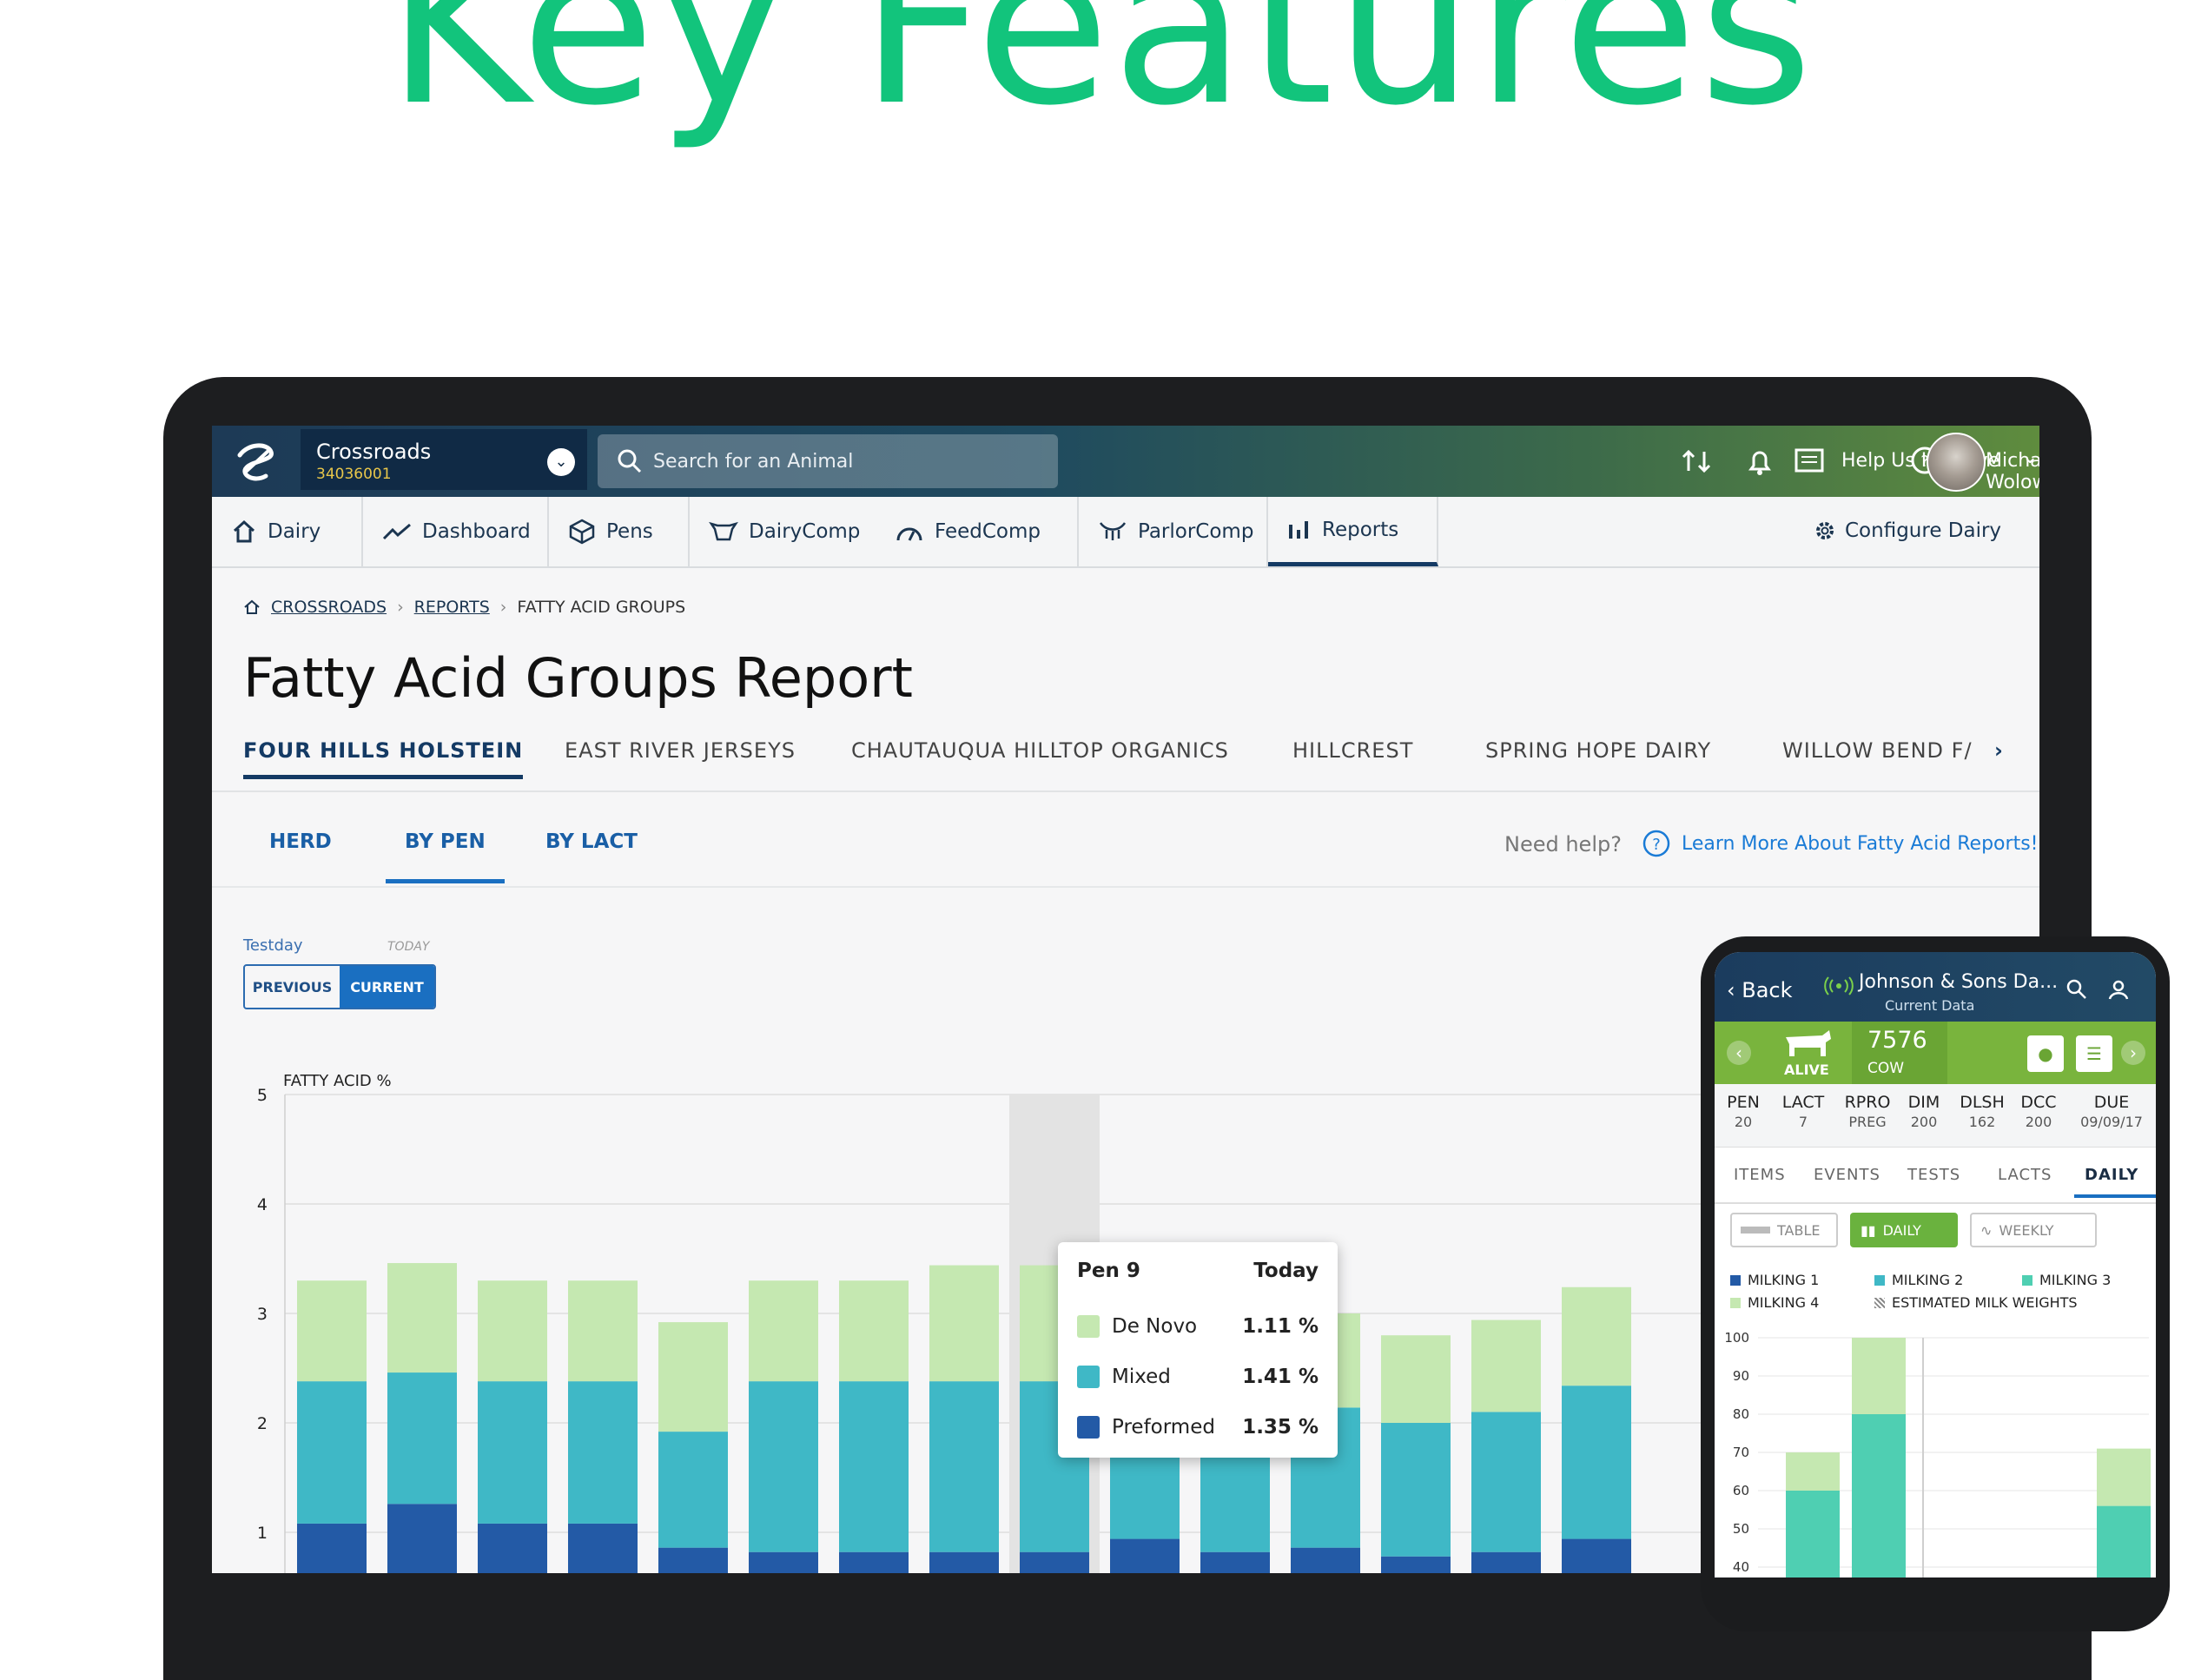 Image resolution: width=2201 pixels, height=1680 pixels. What do you see at coordinates (244, 531) in the screenshot?
I see `home-icon` at bounding box center [244, 531].